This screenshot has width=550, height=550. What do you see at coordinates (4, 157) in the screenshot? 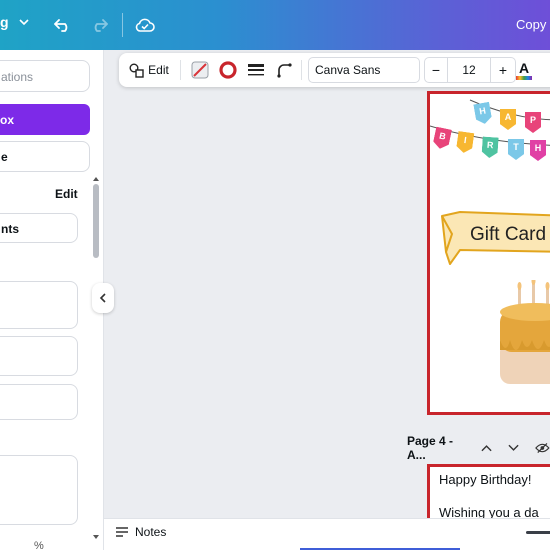
I see `secondary-action-label: e` at bounding box center [4, 157].